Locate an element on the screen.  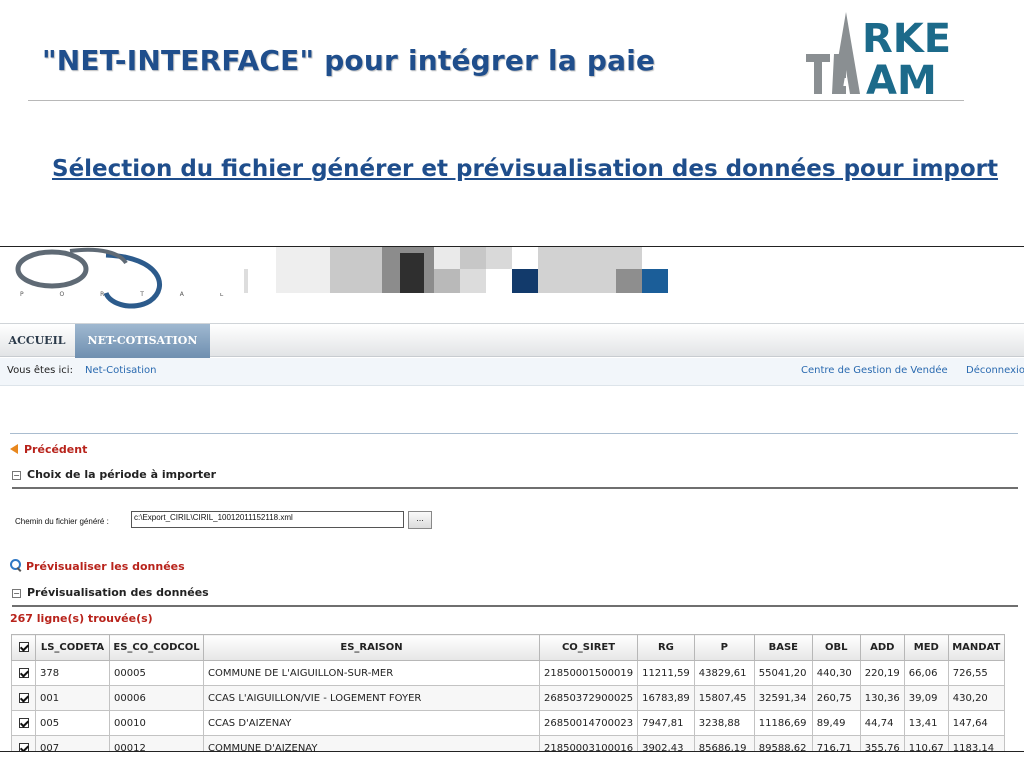
svg-text: RKE is located at coordinates (906, 39).